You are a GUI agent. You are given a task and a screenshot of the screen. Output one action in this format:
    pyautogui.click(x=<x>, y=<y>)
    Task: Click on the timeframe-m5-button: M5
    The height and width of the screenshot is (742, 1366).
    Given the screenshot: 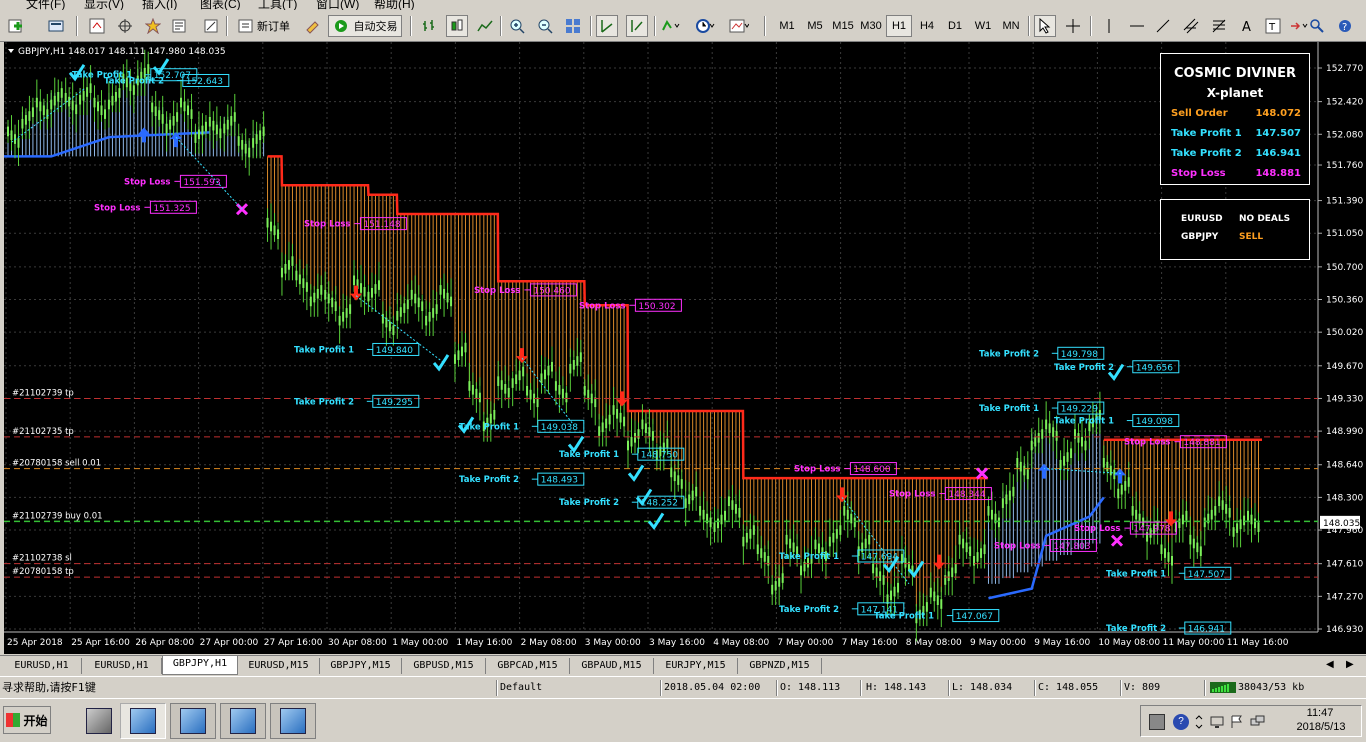 What is the action you would take?
    pyautogui.click(x=815, y=26)
    